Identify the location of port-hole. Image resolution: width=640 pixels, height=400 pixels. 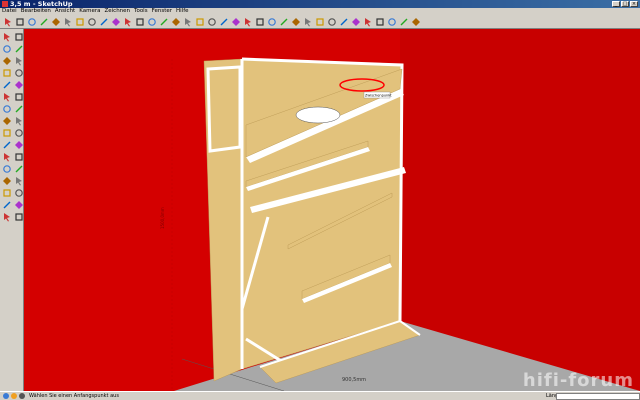
(318, 115).